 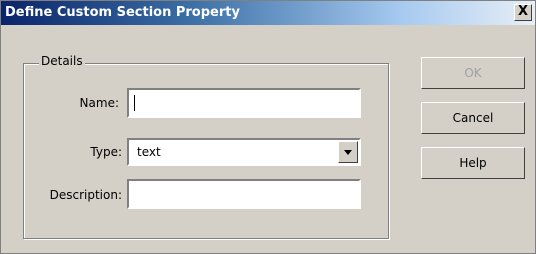 I want to click on chevron-down-icon, so click(x=348, y=152).